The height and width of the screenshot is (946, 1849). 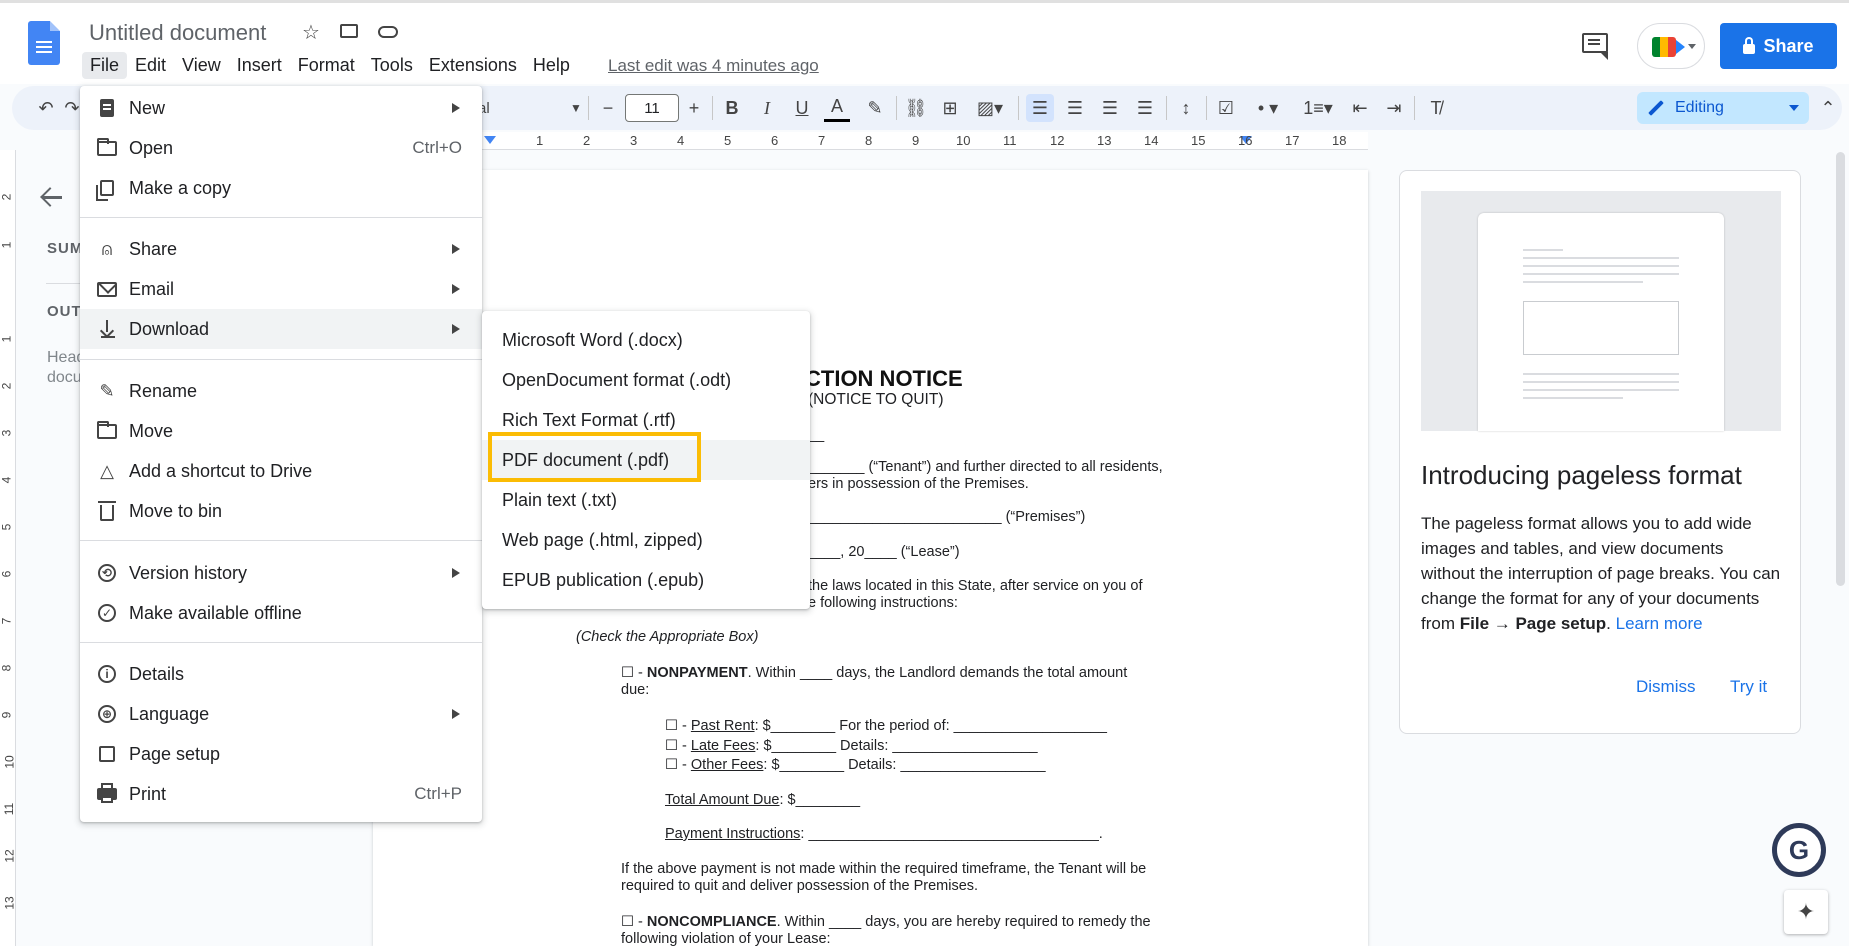 I want to click on menu-item-rename: ✎ Rename, so click(x=281, y=391).